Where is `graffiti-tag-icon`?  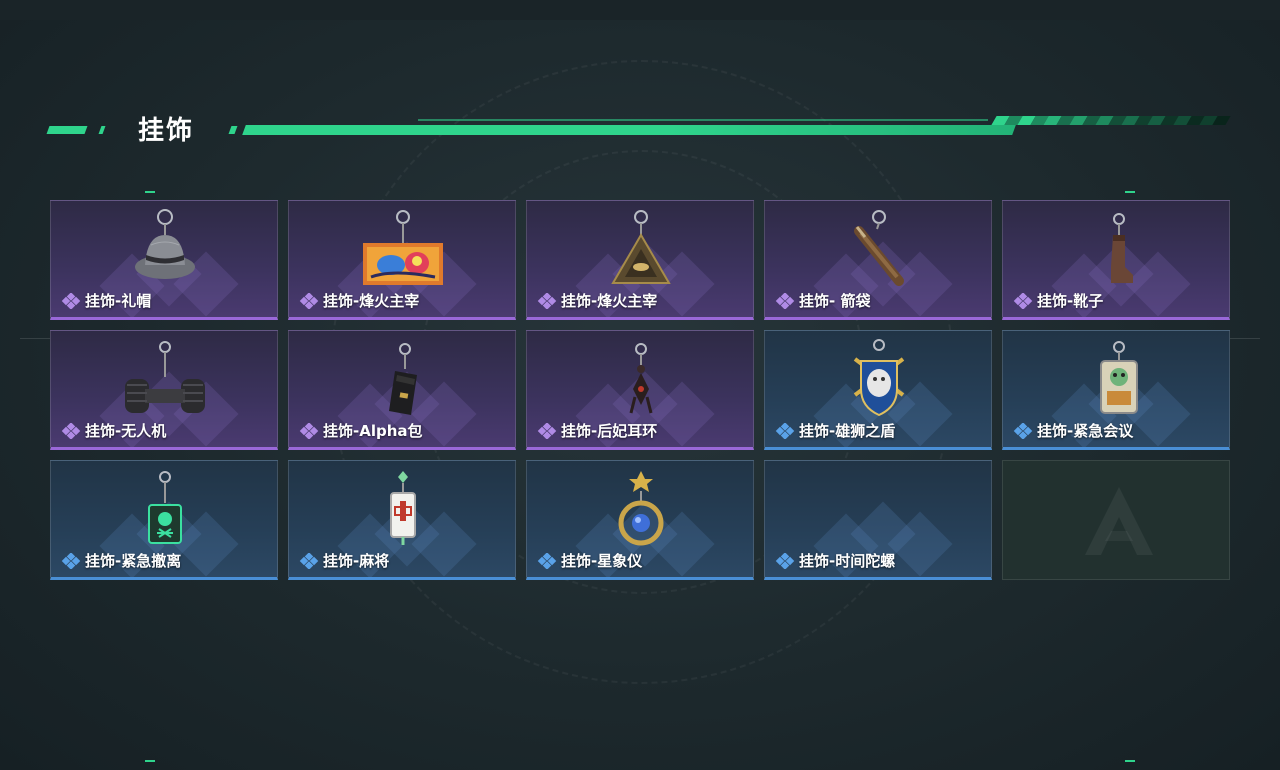 graffiti-tag-icon is located at coordinates (403, 247).